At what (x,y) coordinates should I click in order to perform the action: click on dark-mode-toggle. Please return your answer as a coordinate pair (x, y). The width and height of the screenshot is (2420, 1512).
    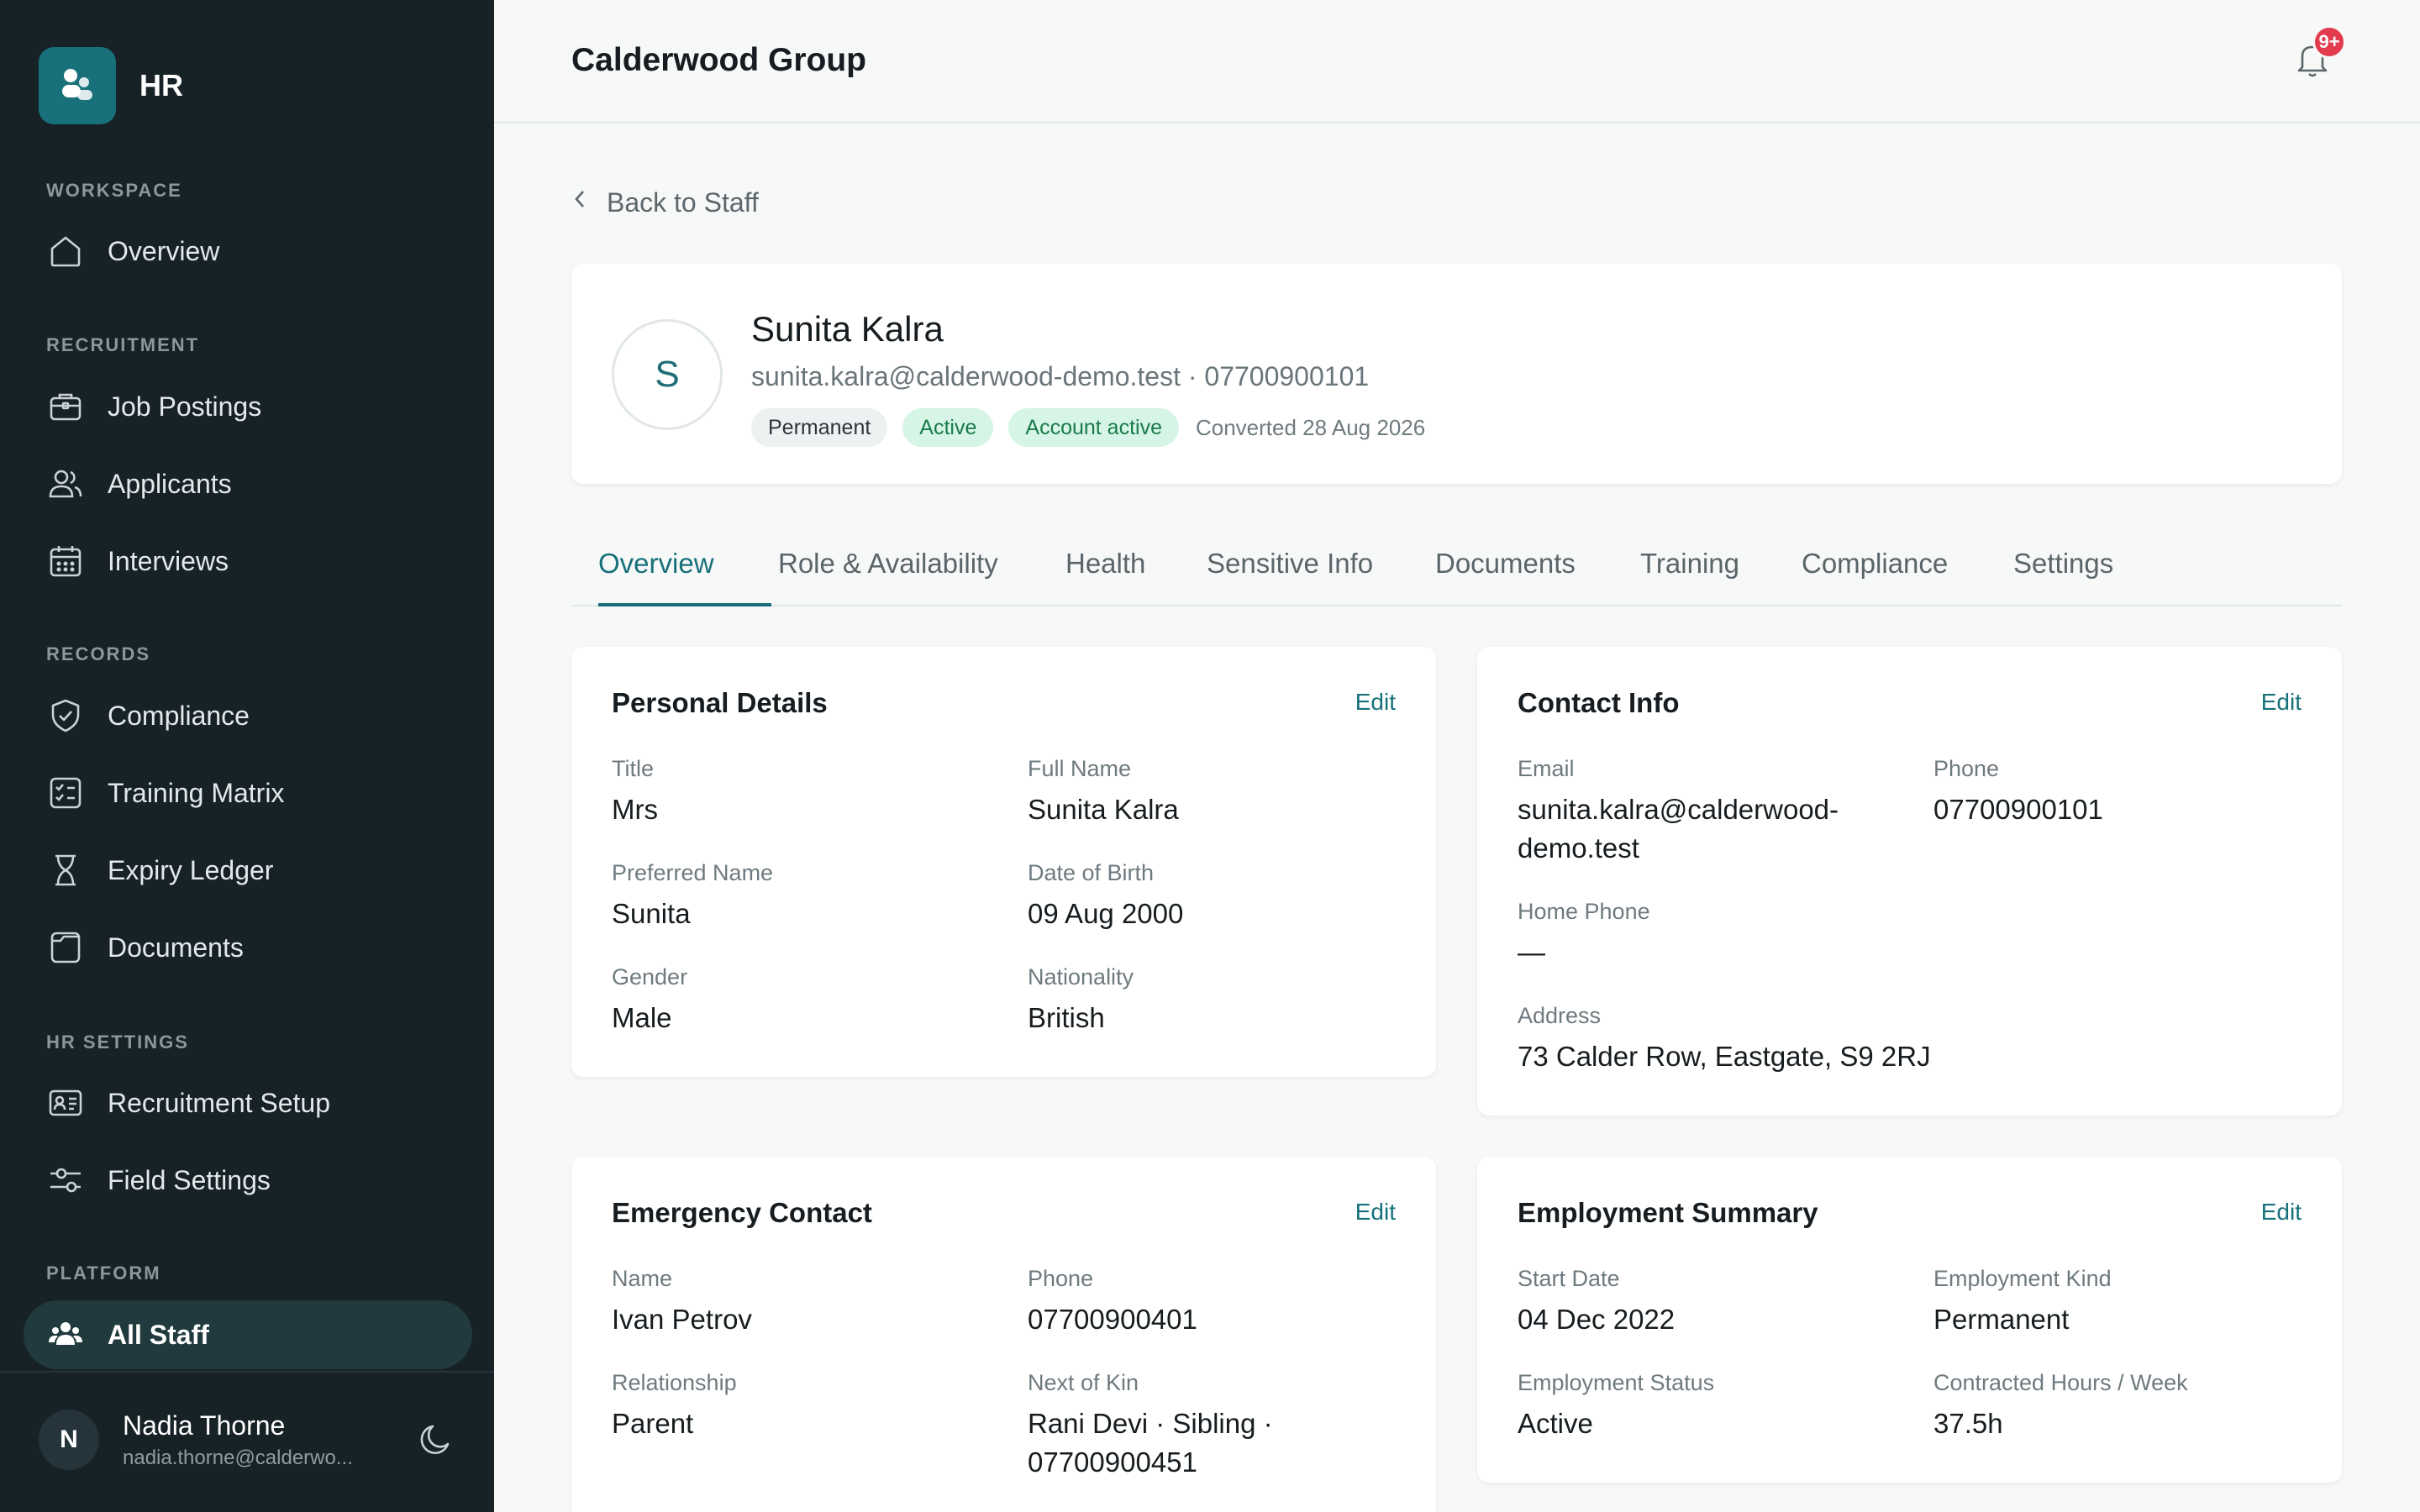
    Looking at the image, I should click on (435, 1441).